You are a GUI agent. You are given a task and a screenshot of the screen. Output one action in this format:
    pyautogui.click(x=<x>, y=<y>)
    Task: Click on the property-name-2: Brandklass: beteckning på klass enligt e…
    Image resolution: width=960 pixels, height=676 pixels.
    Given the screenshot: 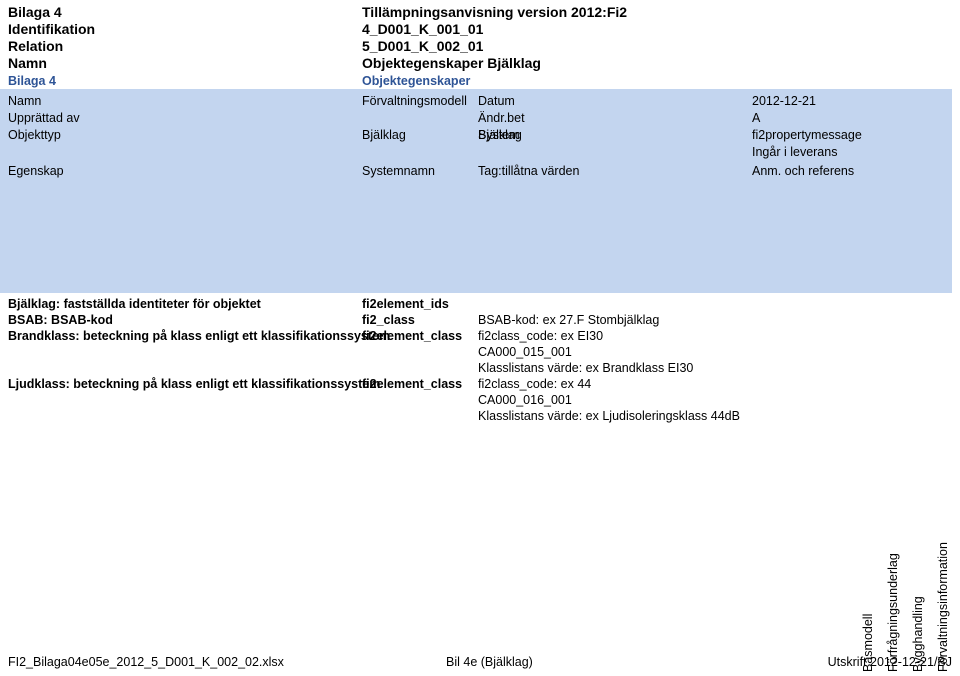 What is the action you would take?
    pyautogui.click(x=199, y=336)
    